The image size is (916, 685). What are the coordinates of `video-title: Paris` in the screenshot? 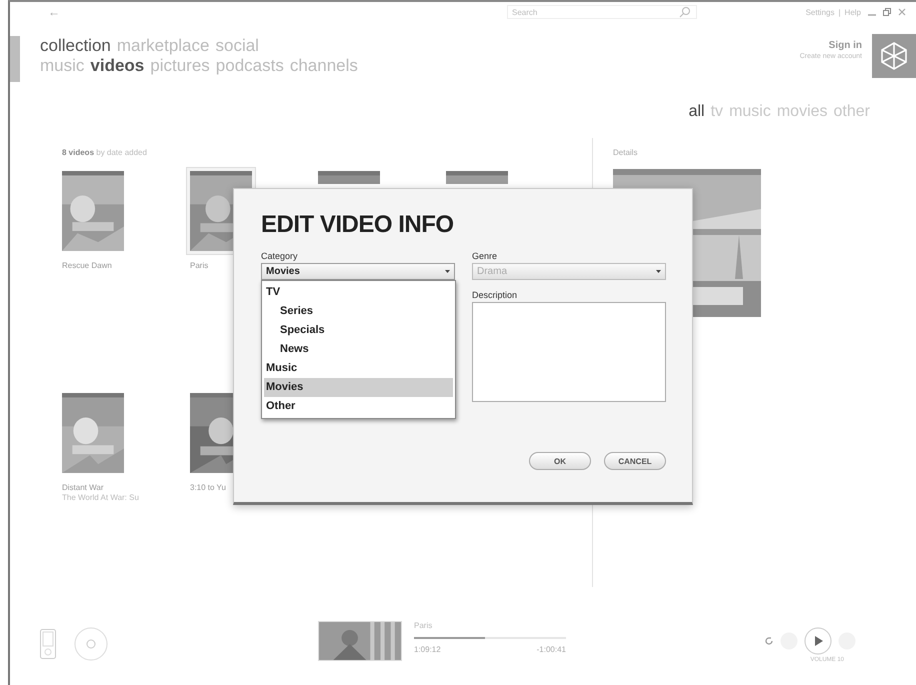 It's located at (199, 265).